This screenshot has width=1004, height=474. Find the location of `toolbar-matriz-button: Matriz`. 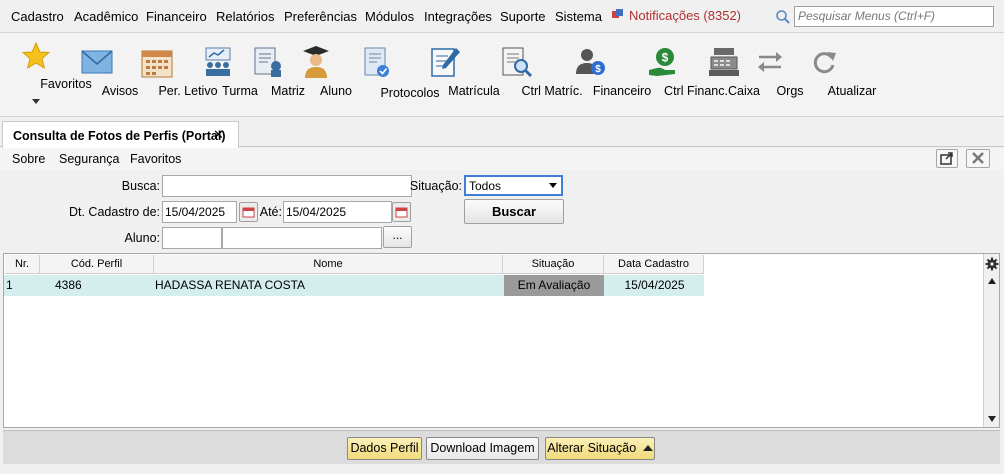

toolbar-matriz-button: Matriz is located at coordinates (276, 75).